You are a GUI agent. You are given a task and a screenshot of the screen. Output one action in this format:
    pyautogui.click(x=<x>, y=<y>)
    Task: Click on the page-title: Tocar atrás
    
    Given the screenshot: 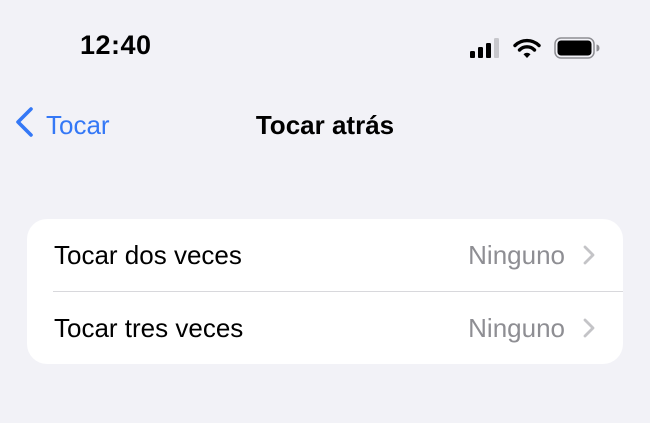 What is the action you would take?
    pyautogui.click(x=325, y=125)
    